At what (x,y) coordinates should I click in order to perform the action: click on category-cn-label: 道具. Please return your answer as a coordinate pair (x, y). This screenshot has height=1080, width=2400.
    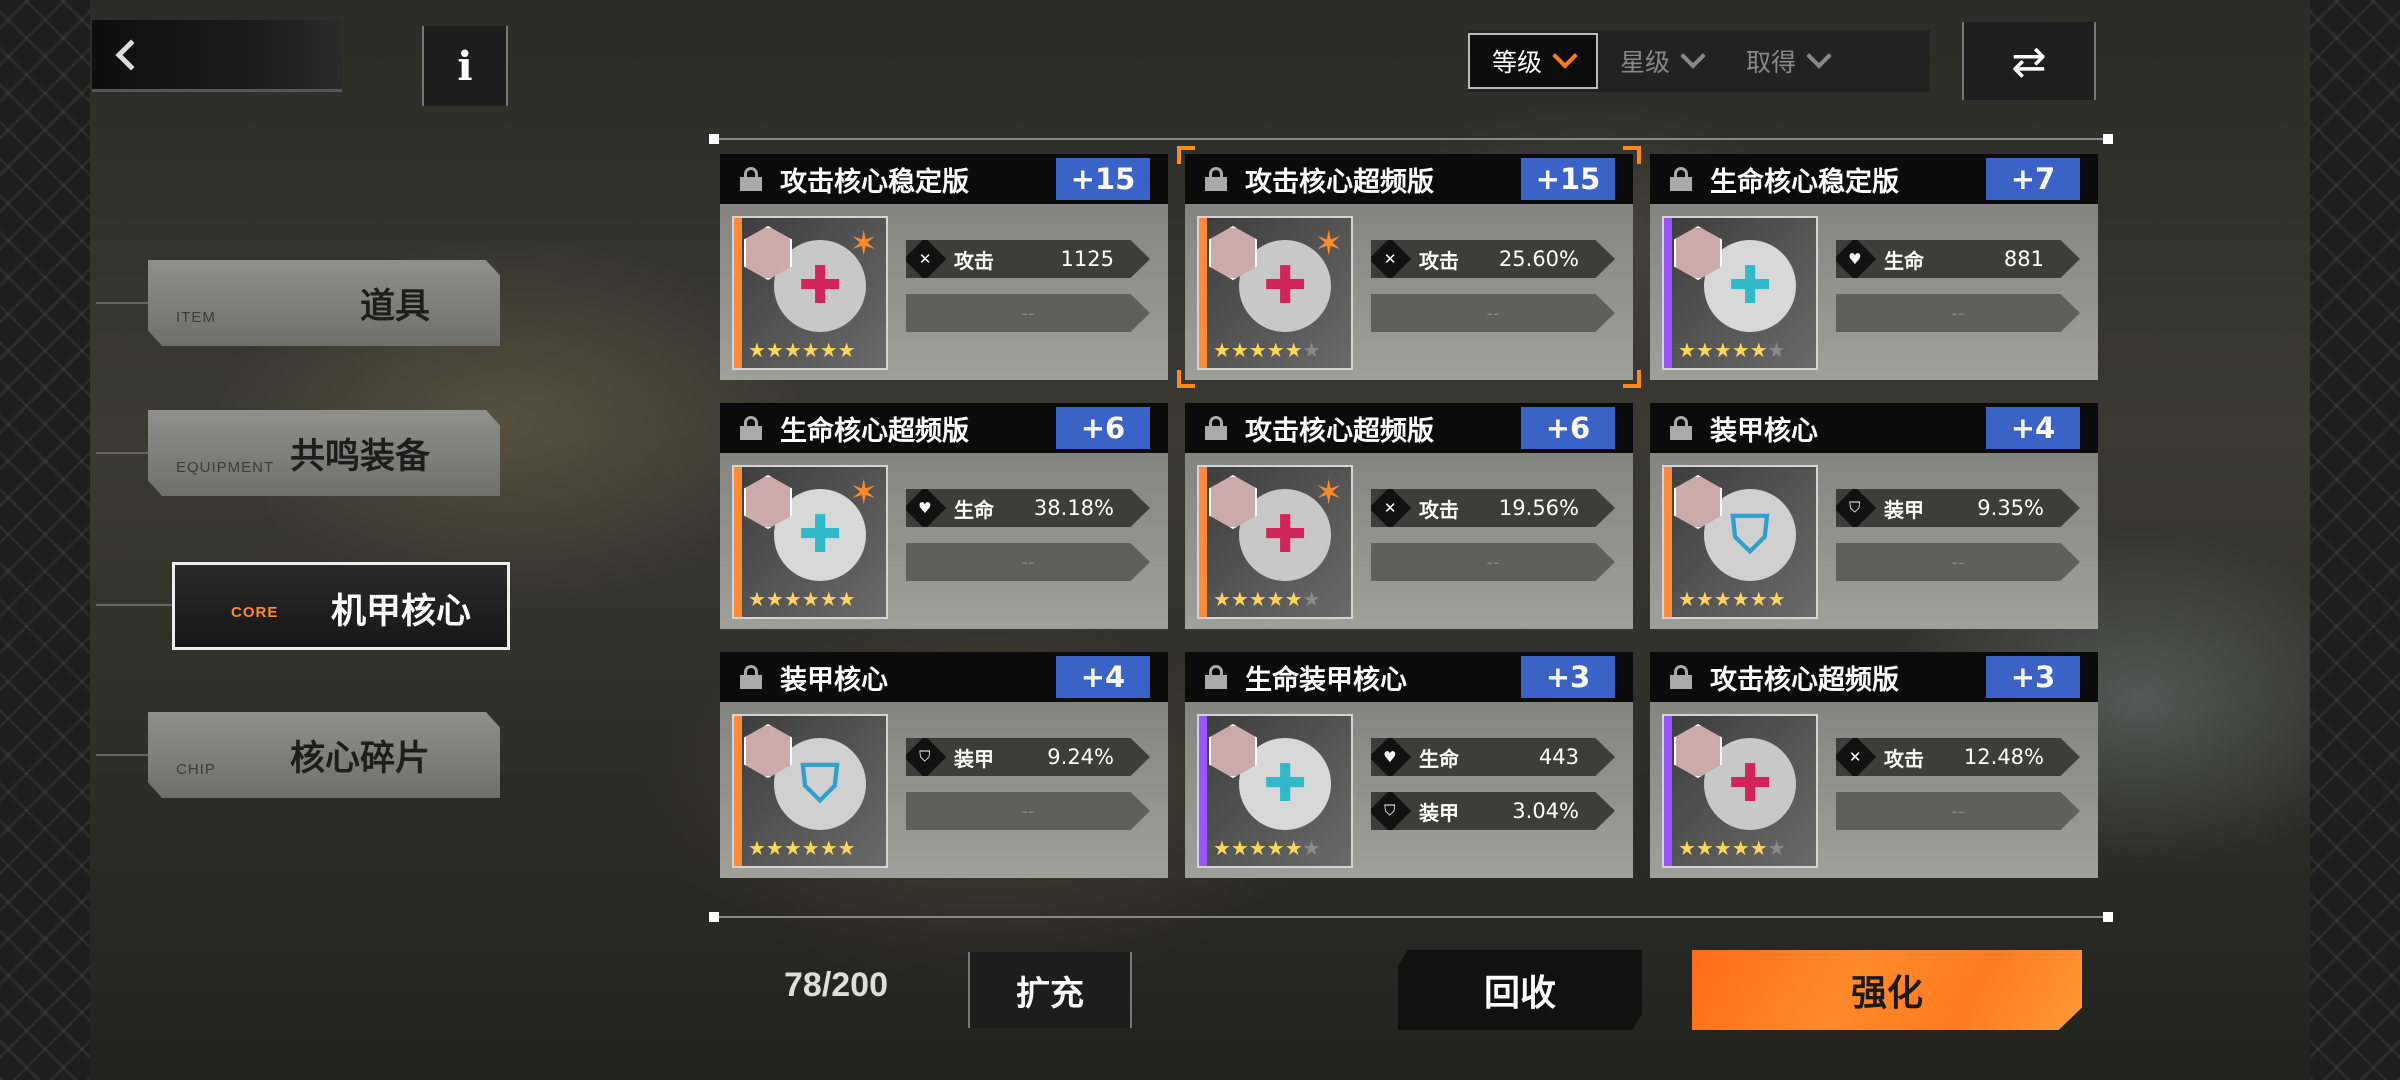
    Looking at the image, I should click on (394, 307).